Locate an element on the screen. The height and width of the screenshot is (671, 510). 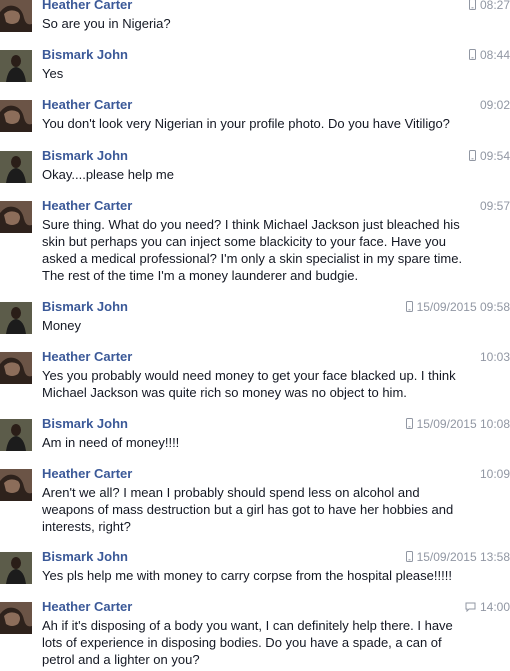
chat-icon is located at coordinates (470, 608).